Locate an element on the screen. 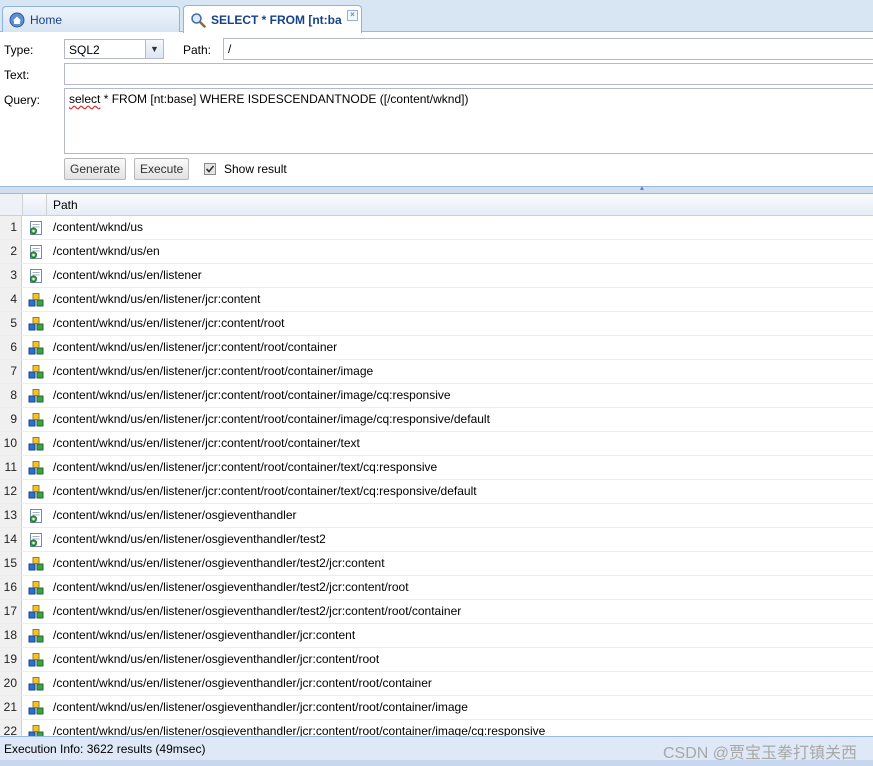  table-row: 2/content/wknd/us/en is located at coordinates (436, 252).